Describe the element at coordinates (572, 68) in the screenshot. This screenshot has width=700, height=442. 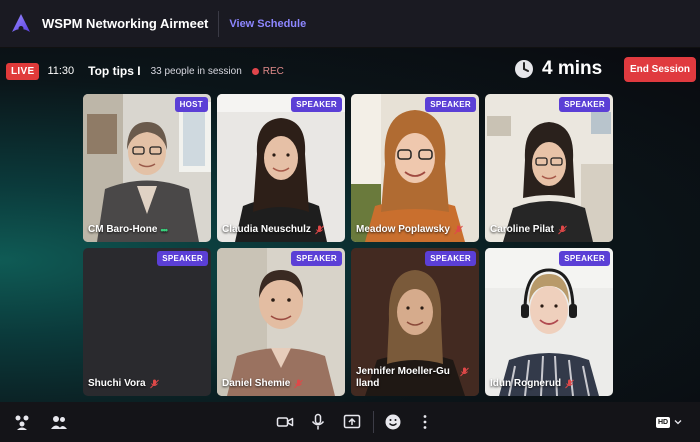
I see `timer-text: 4 mins` at that location.